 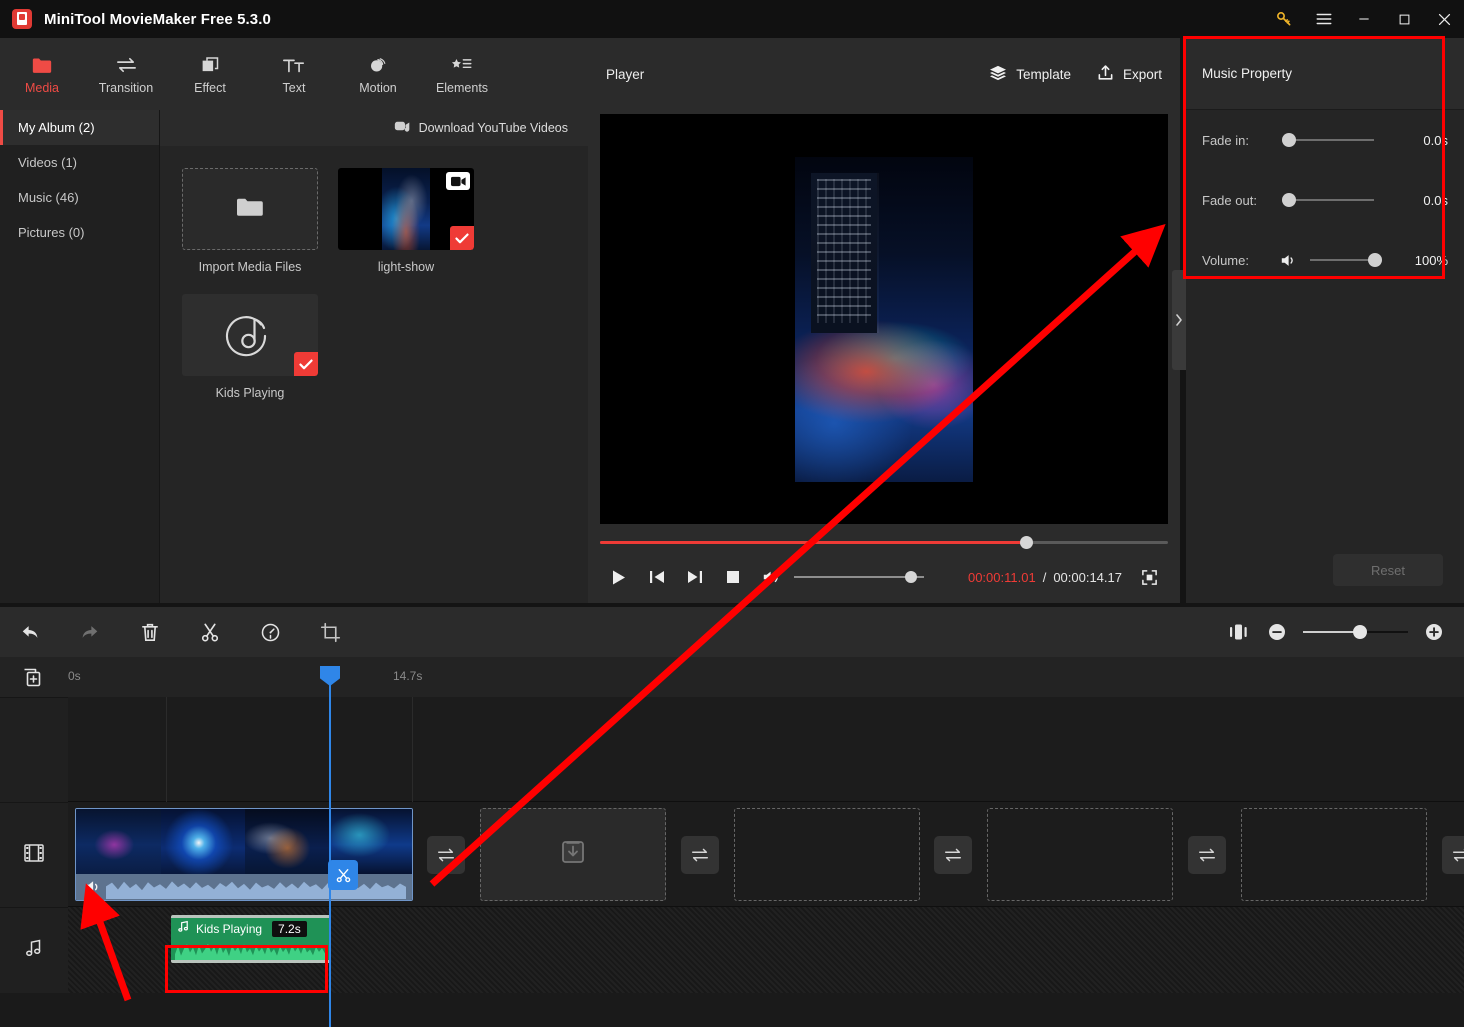 What do you see at coordinates (34, 950) in the screenshot?
I see `track-header-audio` at bounding box center [34, 950].